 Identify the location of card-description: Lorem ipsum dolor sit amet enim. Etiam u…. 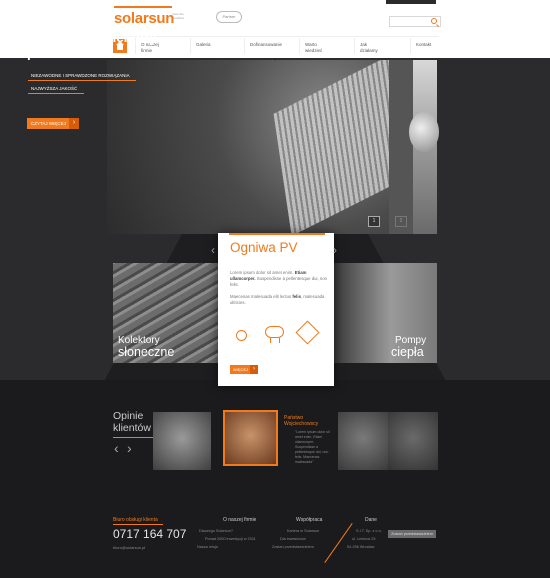
(279, 287).